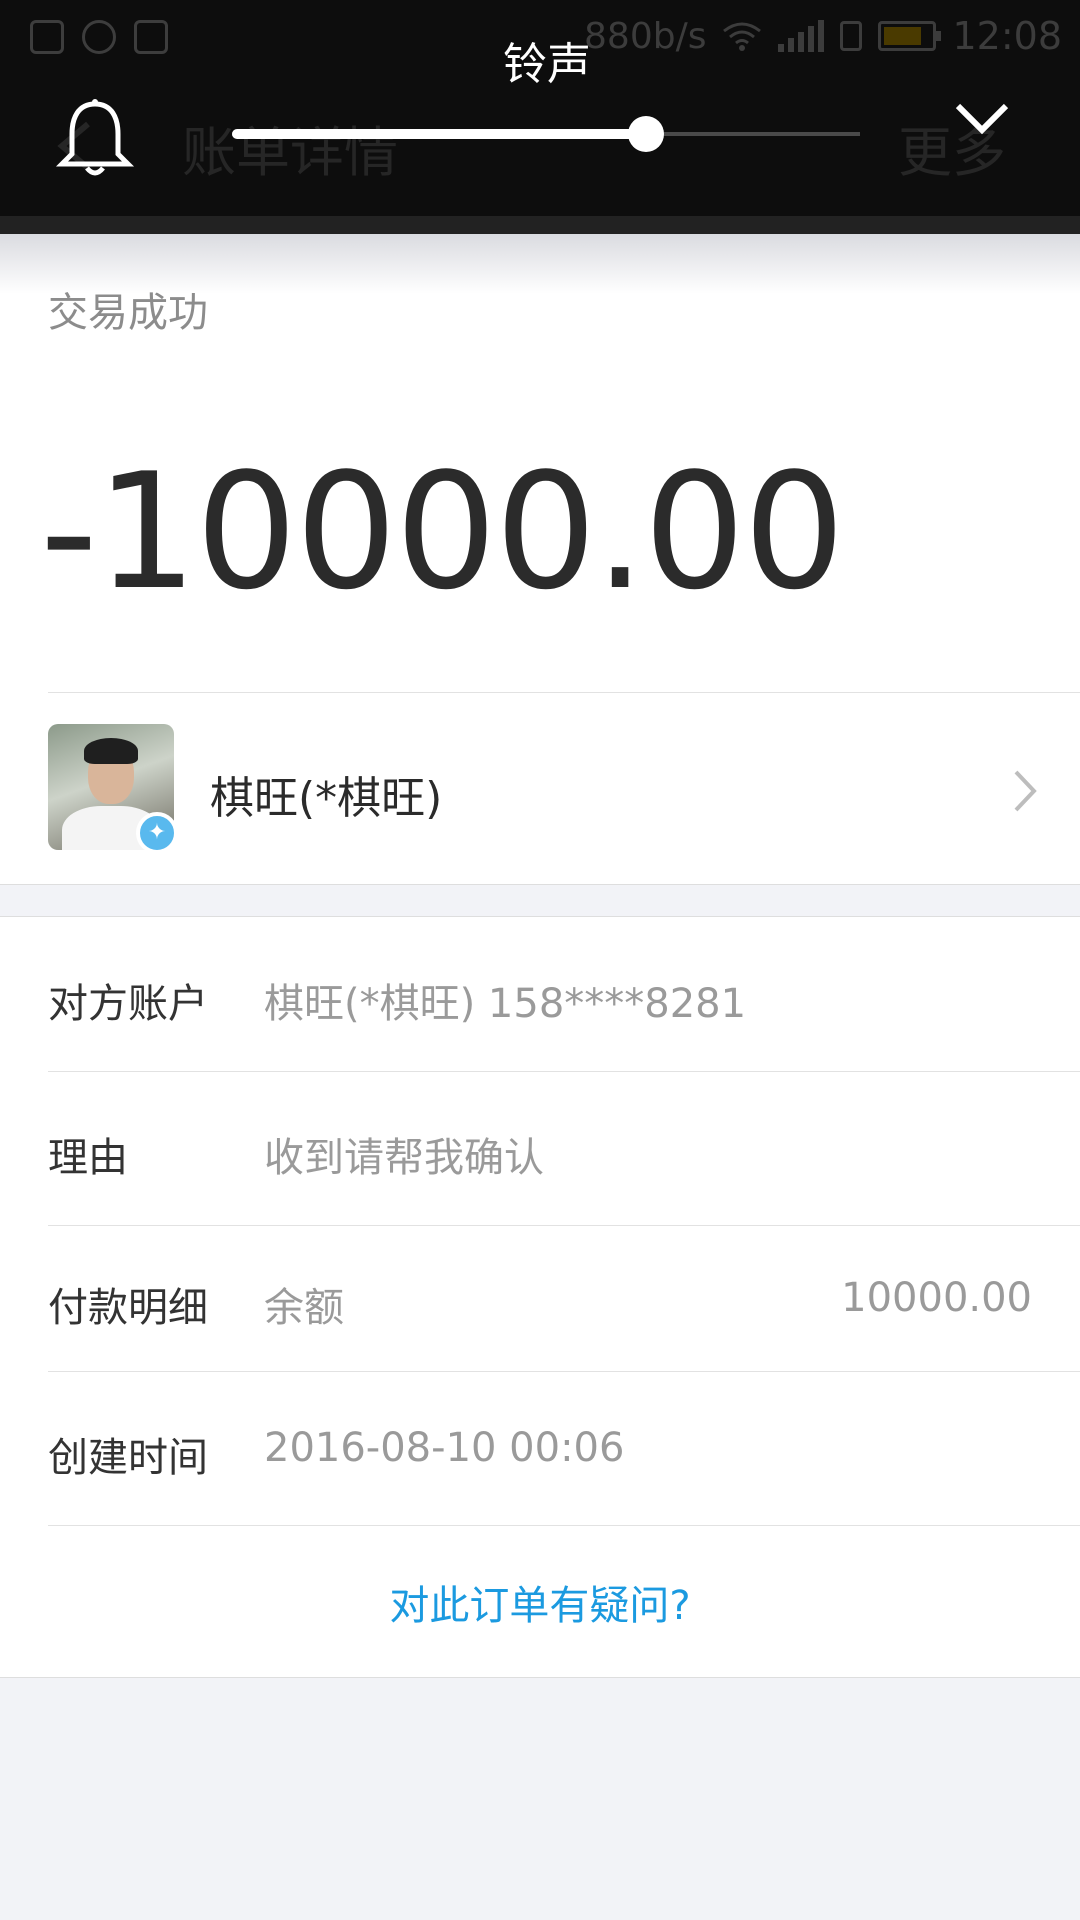 The height and width of the screenshot is (1920, 1080). Describe the element at coordinates (547, 64) in the screenshot. I see `volume-title: 铃声` at that location.